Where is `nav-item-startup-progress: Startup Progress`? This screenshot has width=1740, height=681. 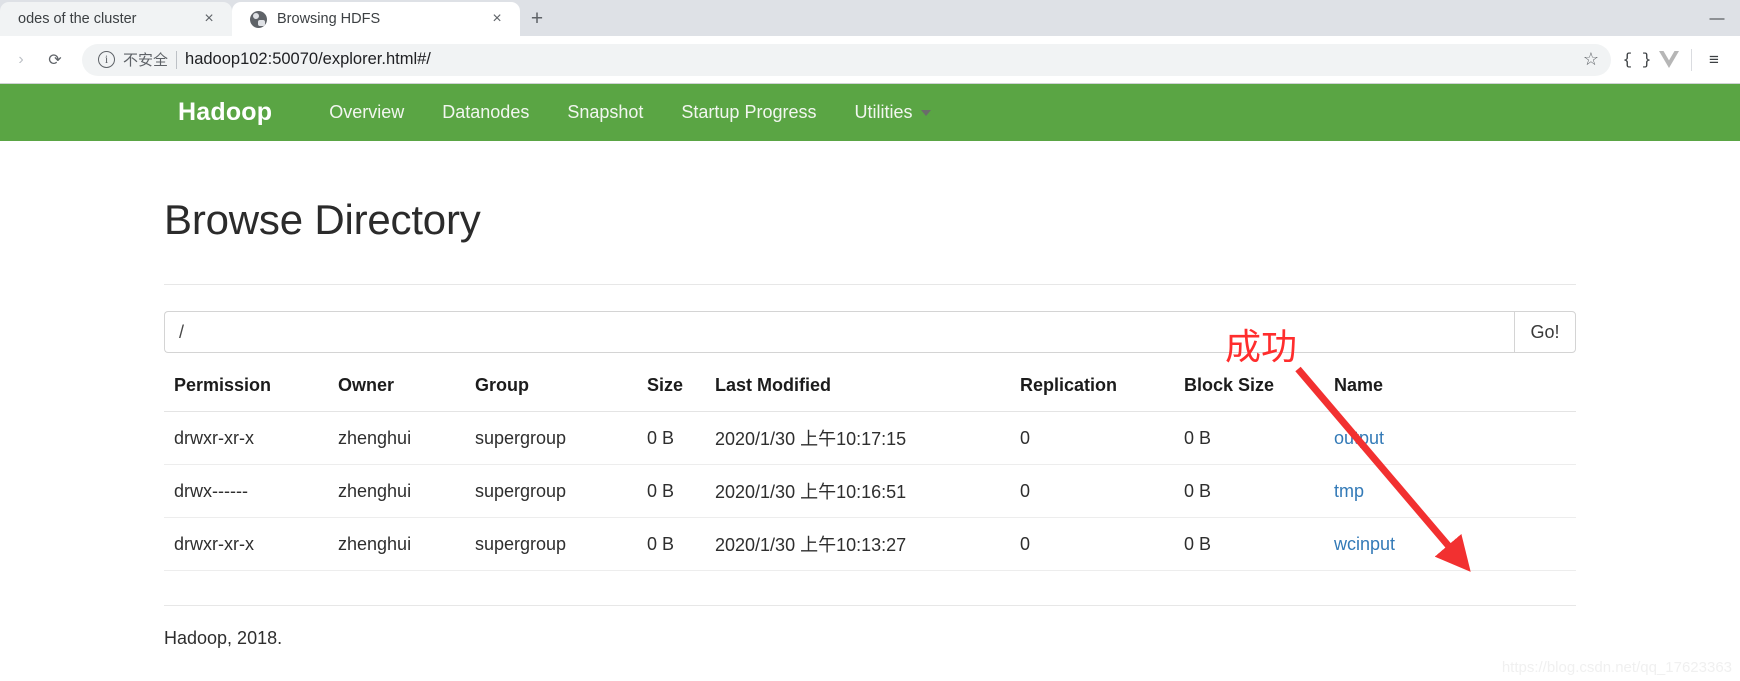 nav-item-startup-progress: Startup Progress is located at coordinates (748, 112).